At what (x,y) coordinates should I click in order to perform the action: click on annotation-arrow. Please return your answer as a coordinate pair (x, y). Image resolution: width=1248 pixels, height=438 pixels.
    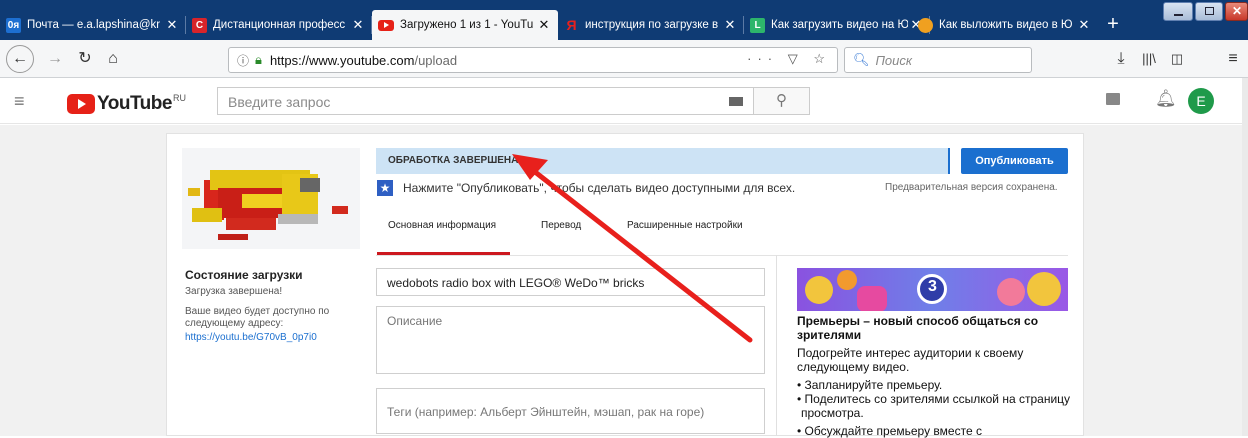
    Looking at the image, I should click on (632, 248).